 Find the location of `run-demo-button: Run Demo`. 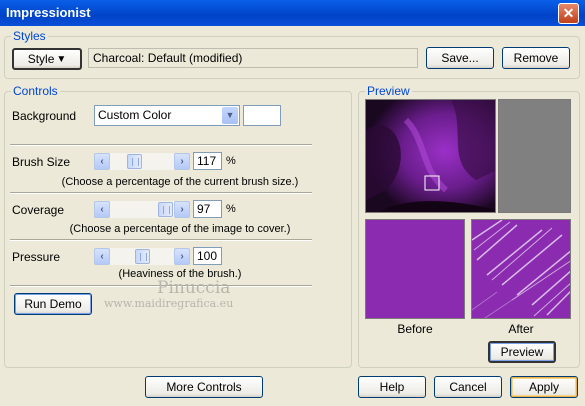

run-demo-button: Run Demo is located at coordinates (53, 304).